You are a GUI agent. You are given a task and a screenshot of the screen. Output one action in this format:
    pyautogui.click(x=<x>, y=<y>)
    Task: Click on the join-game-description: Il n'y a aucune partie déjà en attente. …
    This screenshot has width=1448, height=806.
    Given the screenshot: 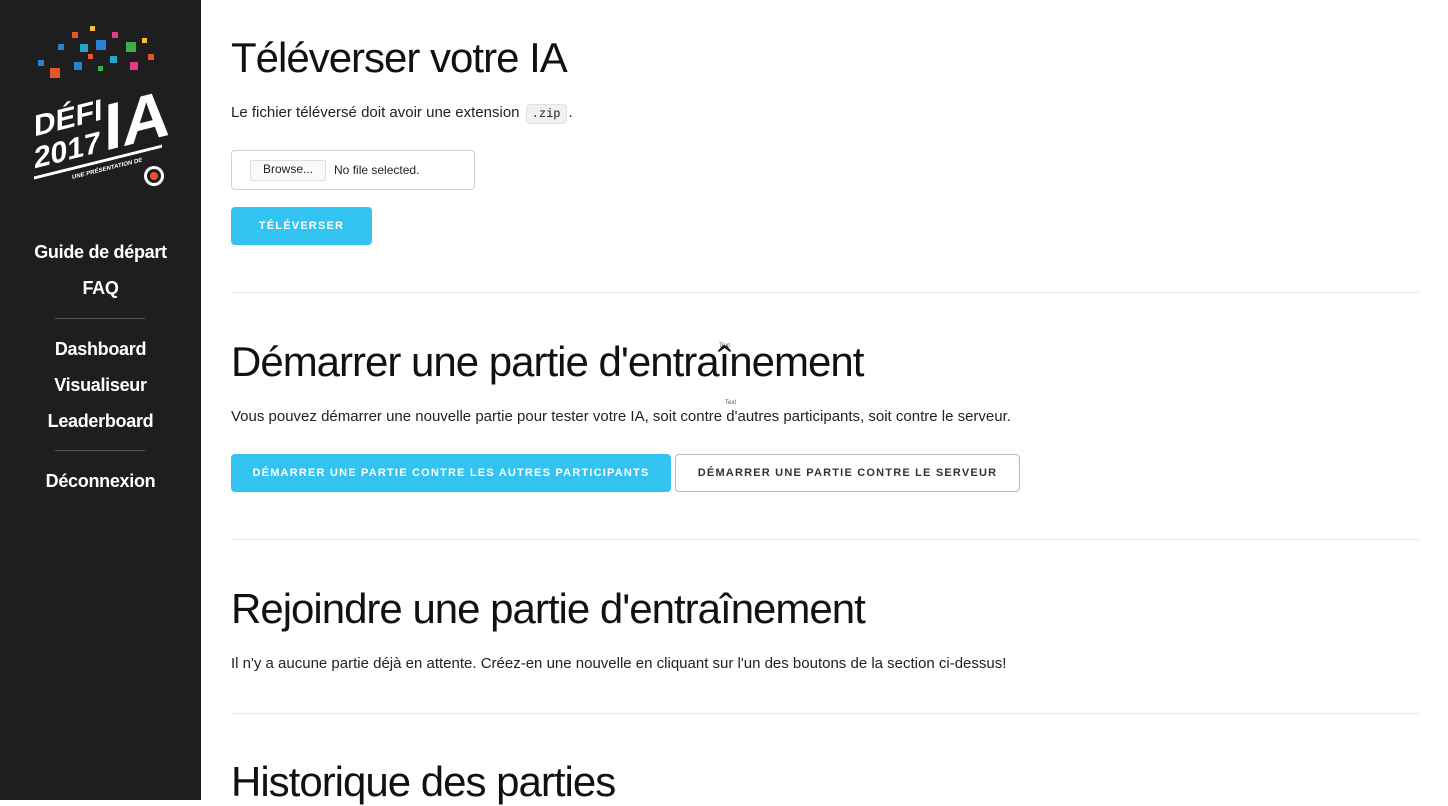 What is the action you would take?
    pyautogui.click(x=619, y=663)
    